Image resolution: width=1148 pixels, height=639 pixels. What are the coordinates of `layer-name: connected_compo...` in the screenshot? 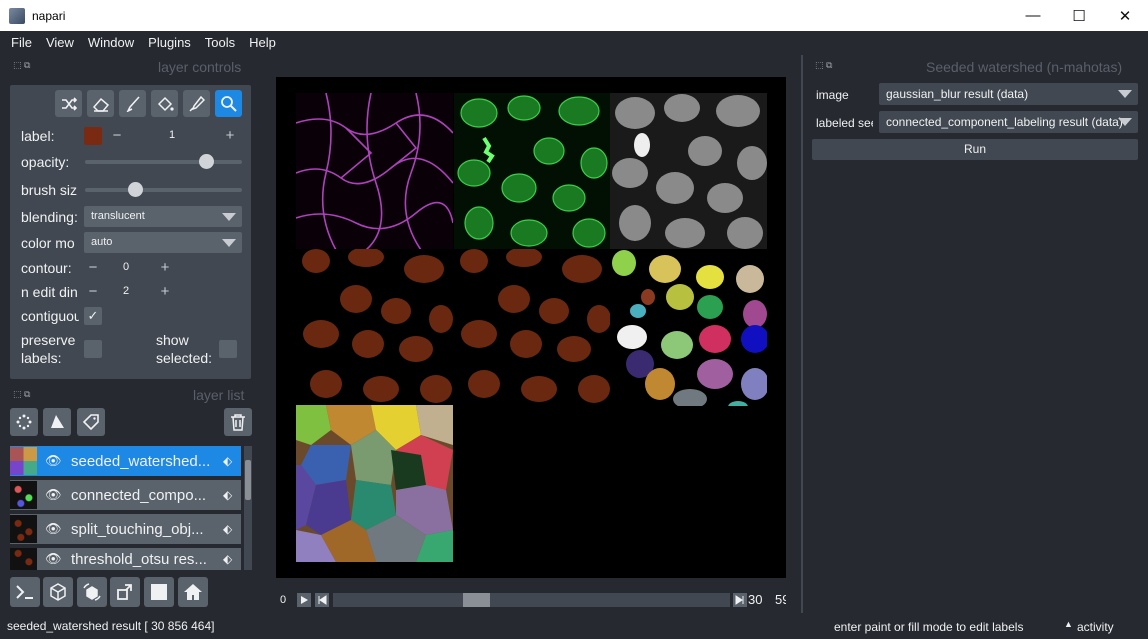 It's located at (139, 495).